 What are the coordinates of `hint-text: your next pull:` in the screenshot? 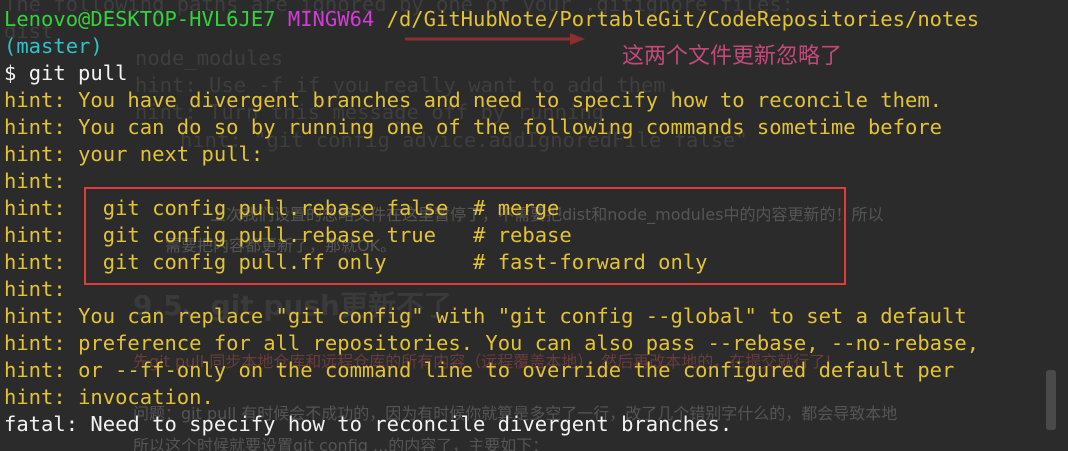 It's located at (171, 154).